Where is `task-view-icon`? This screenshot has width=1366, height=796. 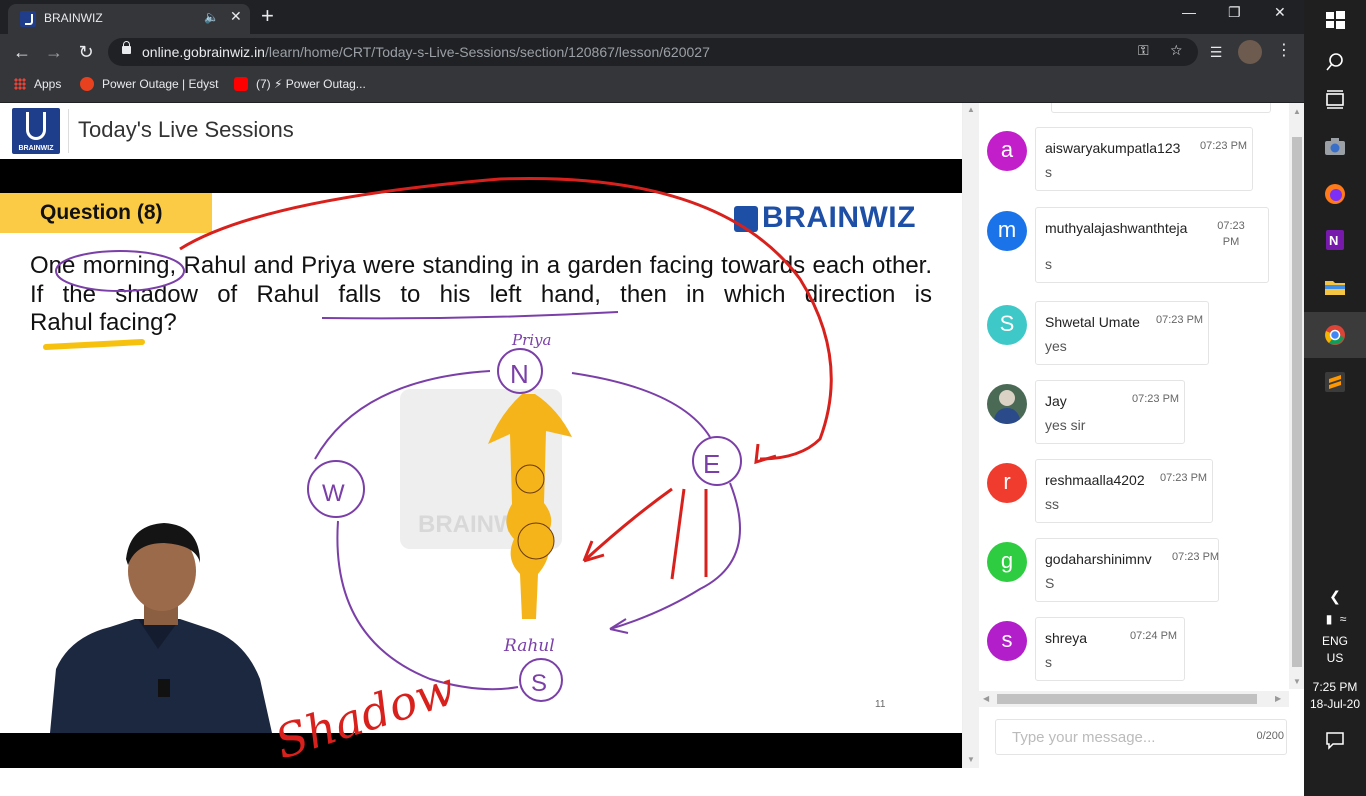 task-view-icon is located at coordinates (1335, 100).